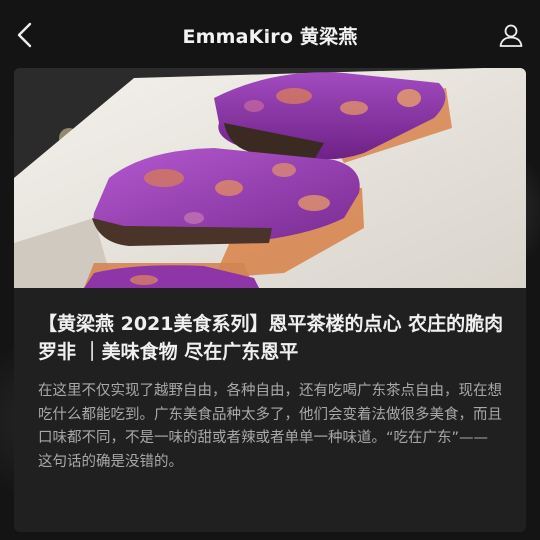 The width and height of the screenshot is (540, 540). I want to click on user-profile-icon, so click(511, 35).